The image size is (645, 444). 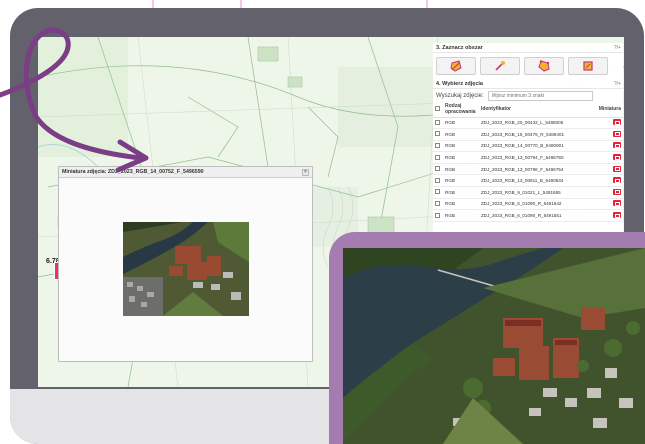 I want to click on table-row: RGB ZDJ_2023_RGB_15_00475_R_5489401, so click(x=528, y=134).